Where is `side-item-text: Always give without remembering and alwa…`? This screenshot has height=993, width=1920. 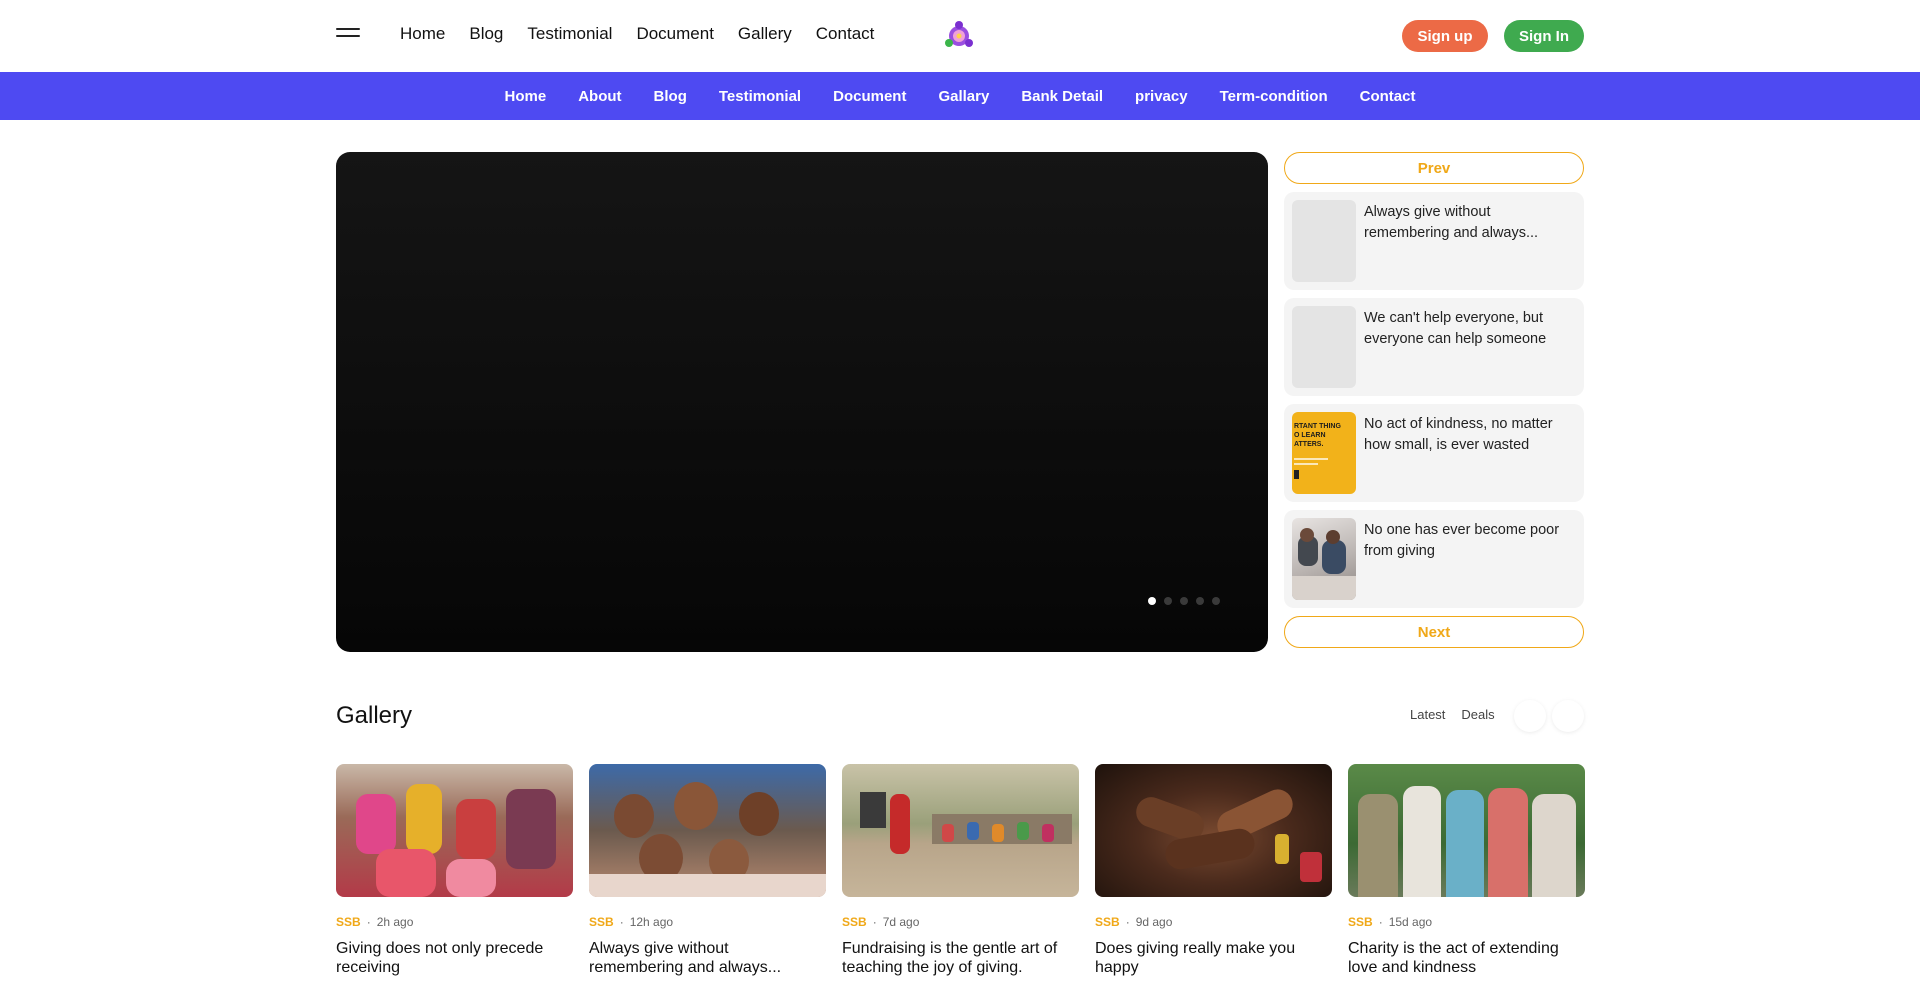 side-item-text: Always give without remembering and alwa… is located at coordinates (1451, 222).